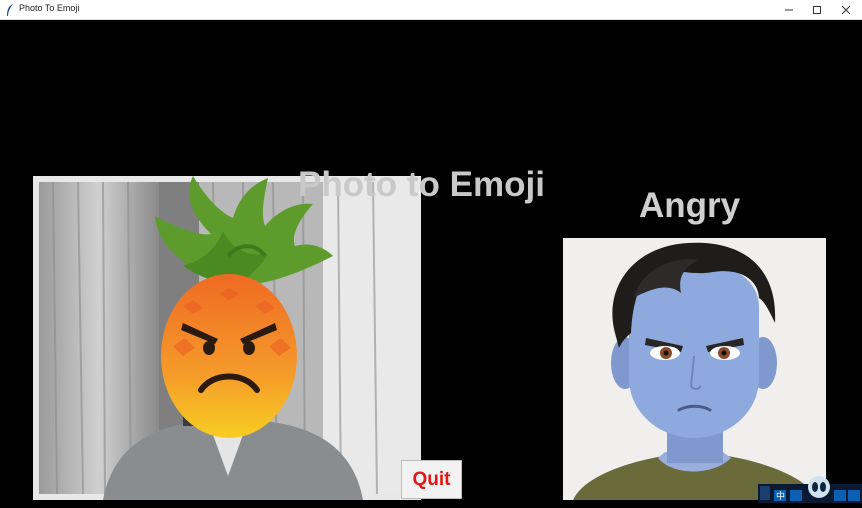  I want to click on close-icon, so click(846, 10).